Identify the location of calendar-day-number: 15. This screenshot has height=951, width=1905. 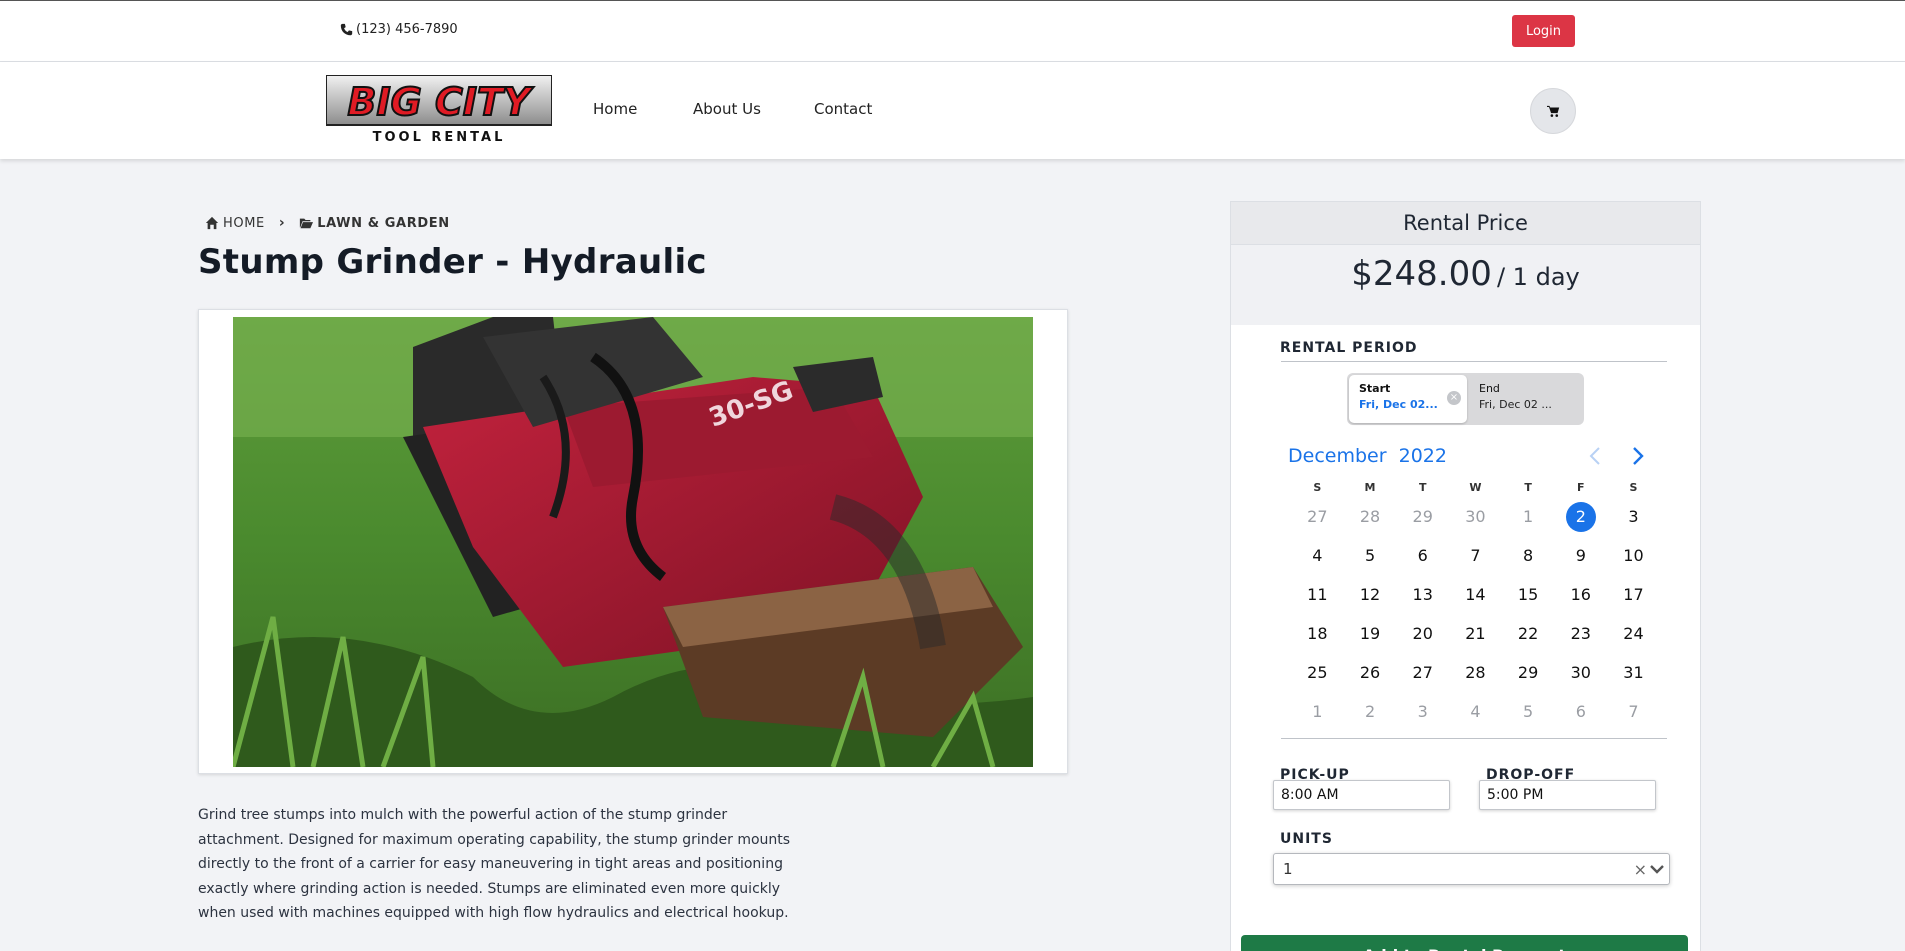
(1528, 594).